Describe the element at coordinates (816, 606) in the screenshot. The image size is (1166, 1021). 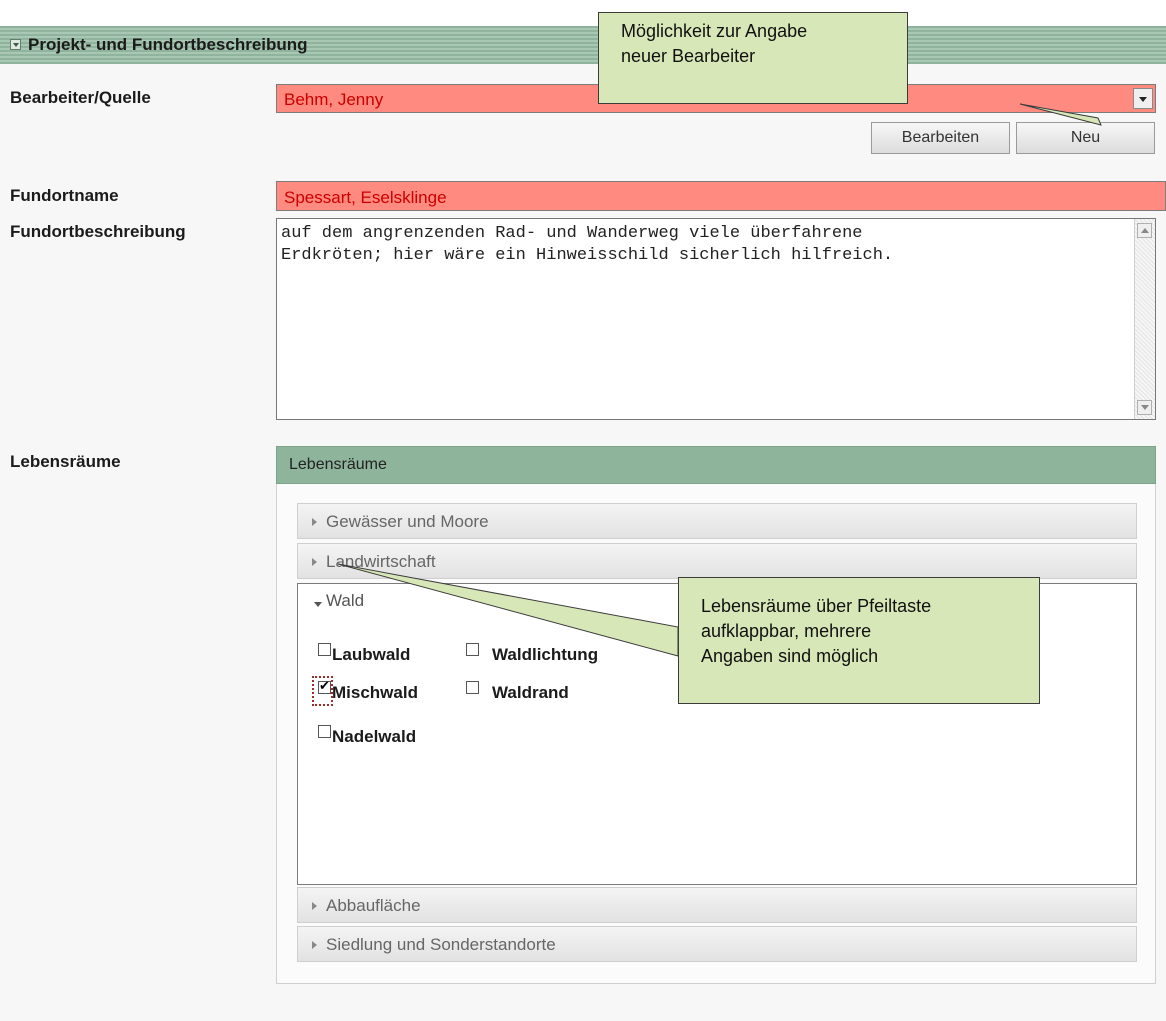
I see `callout-line: Lebensräume über Pfeiltaste` at that location.